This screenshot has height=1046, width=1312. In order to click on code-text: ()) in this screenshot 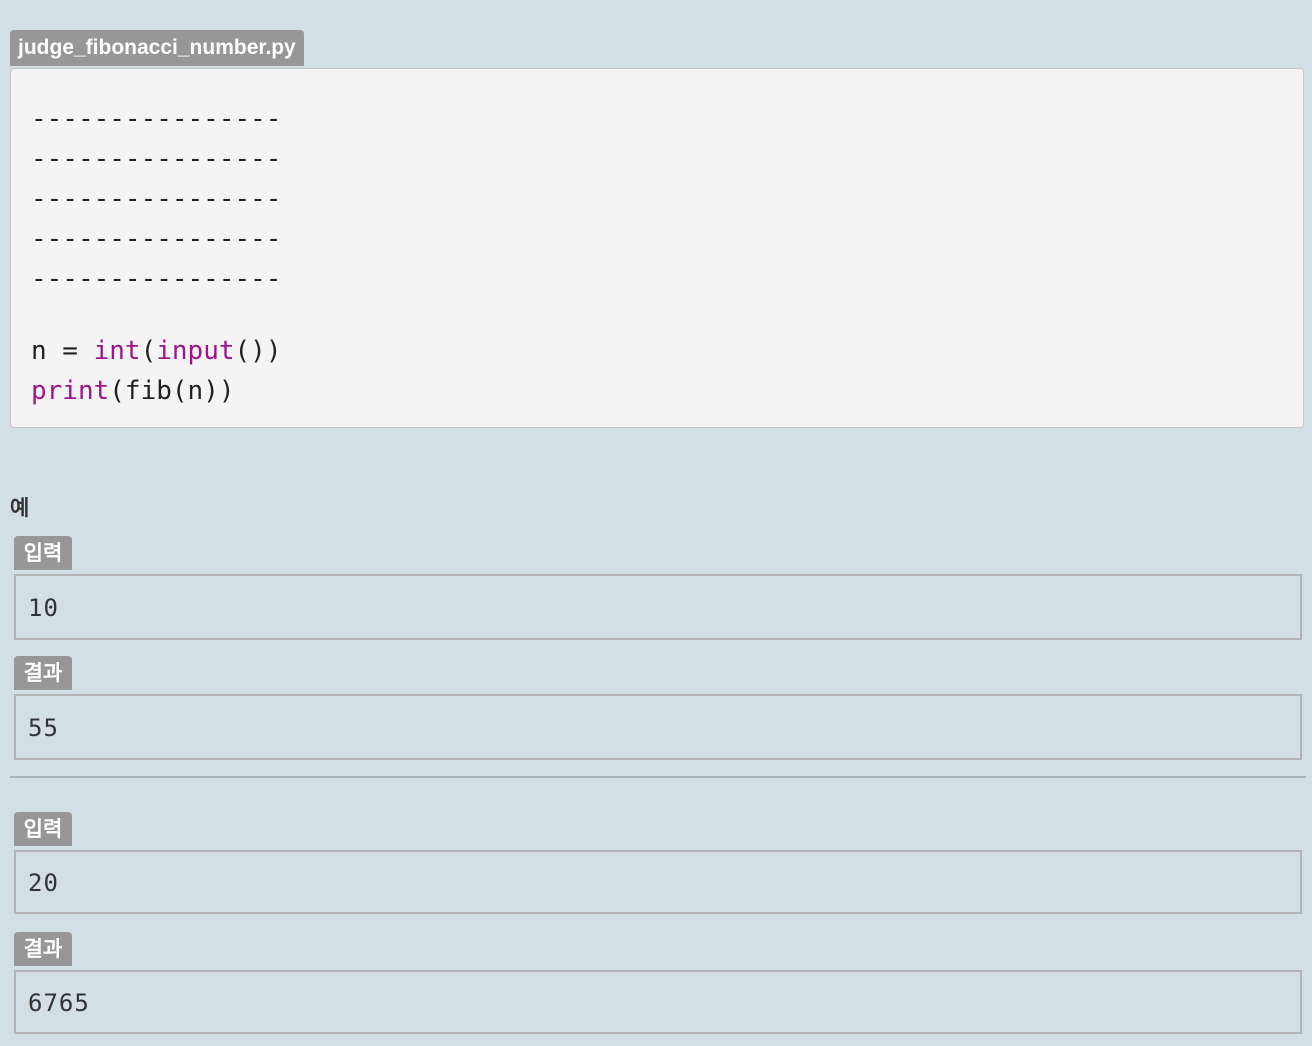, I will do `click(258, 351)`.